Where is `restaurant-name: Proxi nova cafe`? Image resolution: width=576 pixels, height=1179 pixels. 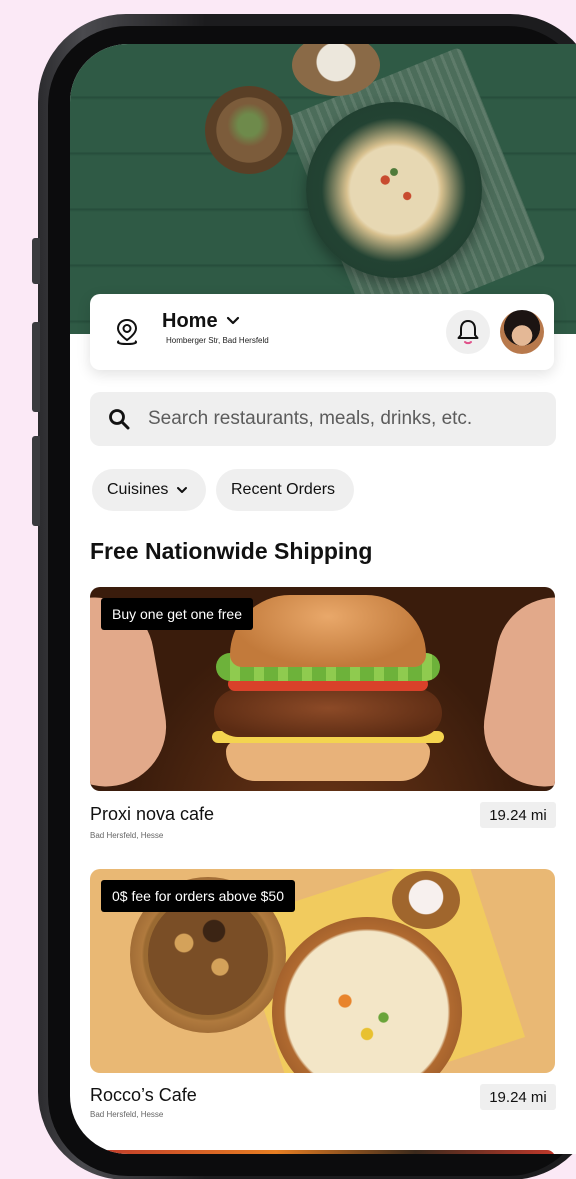 restaurant-name: Proxi nova cafe is located at coordinates (152, 814).